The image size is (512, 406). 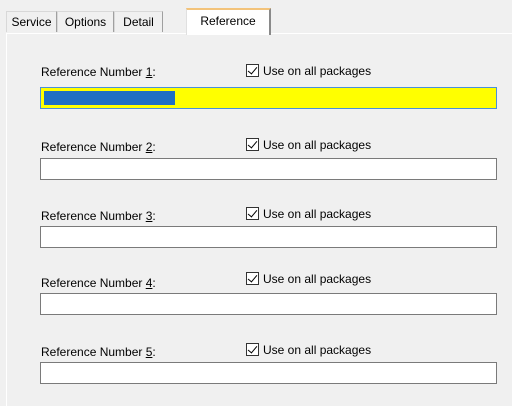 What do you see at coordinates (98, 283) in the screenshot?
I see `reference-number-4-label: Reference Number 4:` at bounding box center [98, 283].